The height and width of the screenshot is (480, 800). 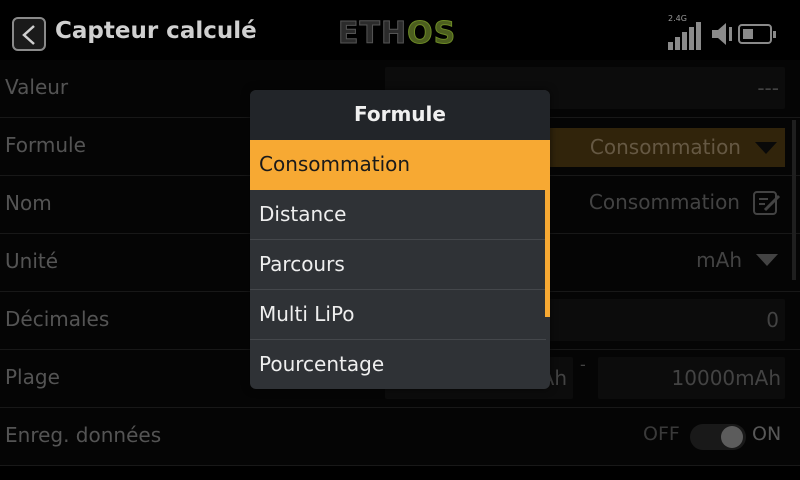 I want to click on page-title: Capteur calculé, so click(x=156, y=31).